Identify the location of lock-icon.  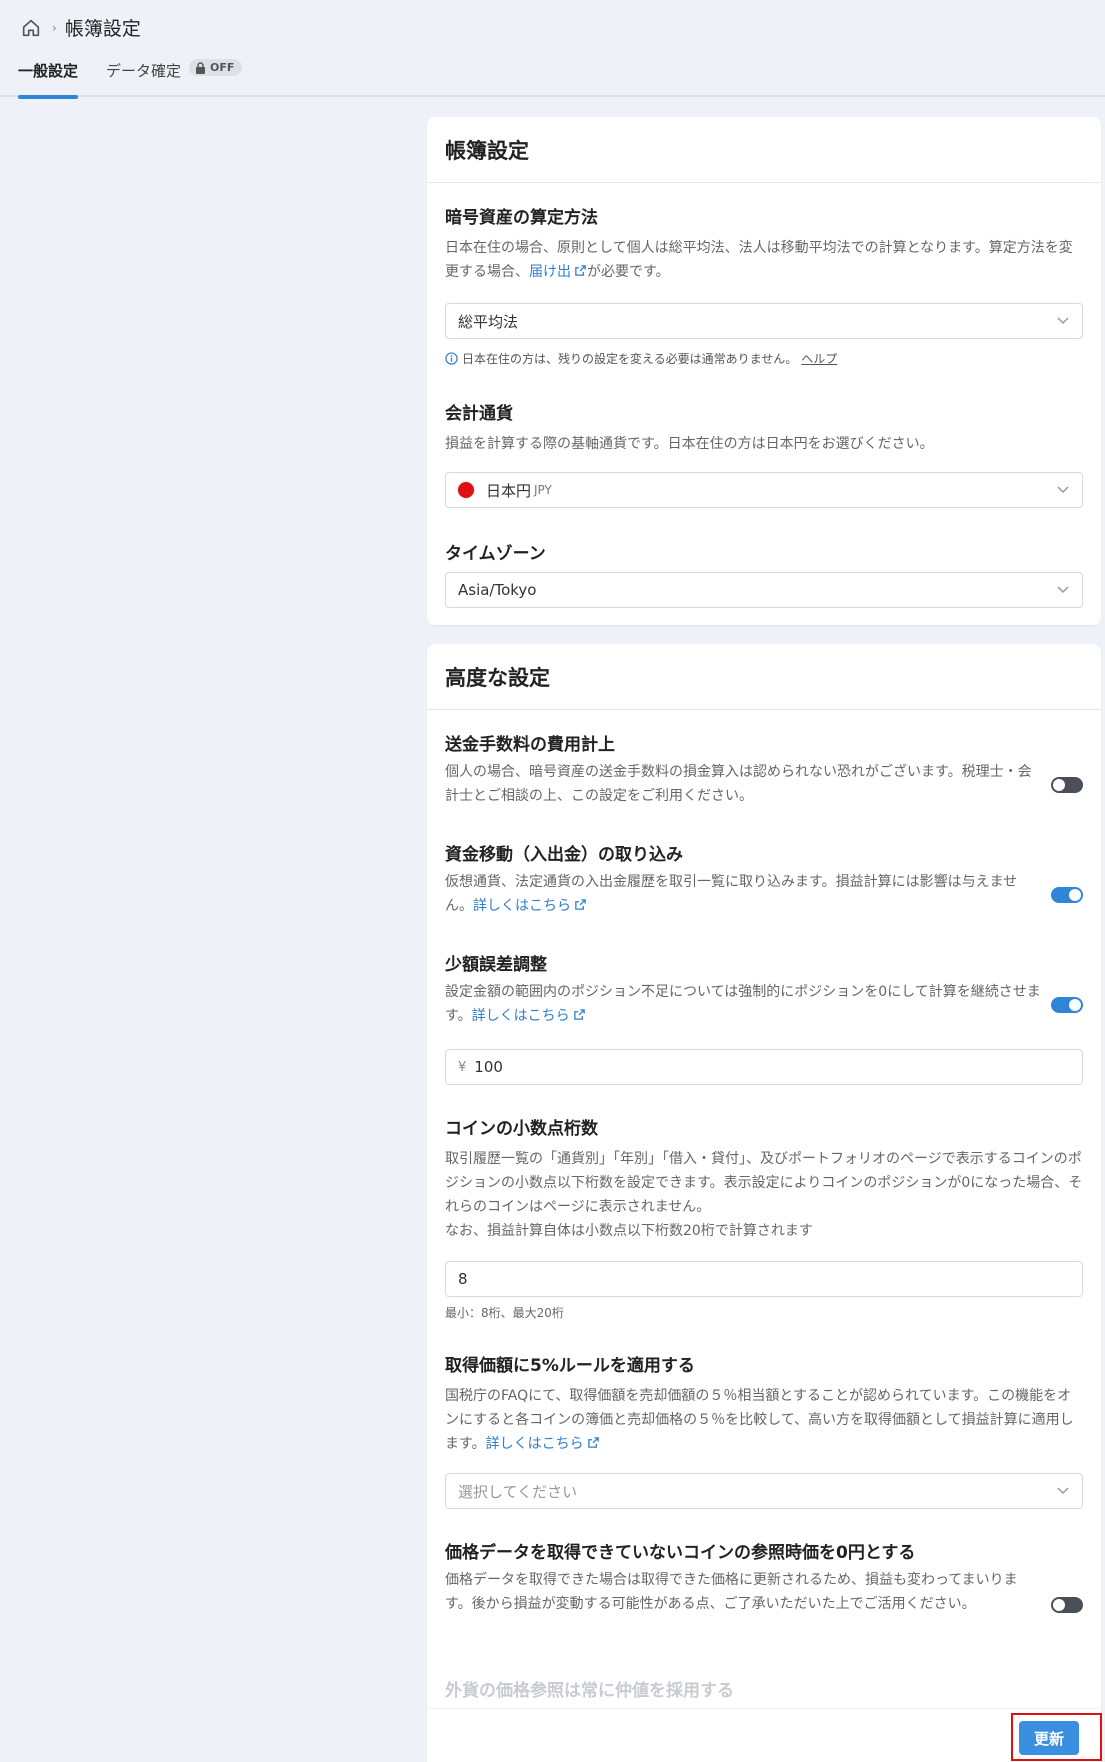
(201, 67).